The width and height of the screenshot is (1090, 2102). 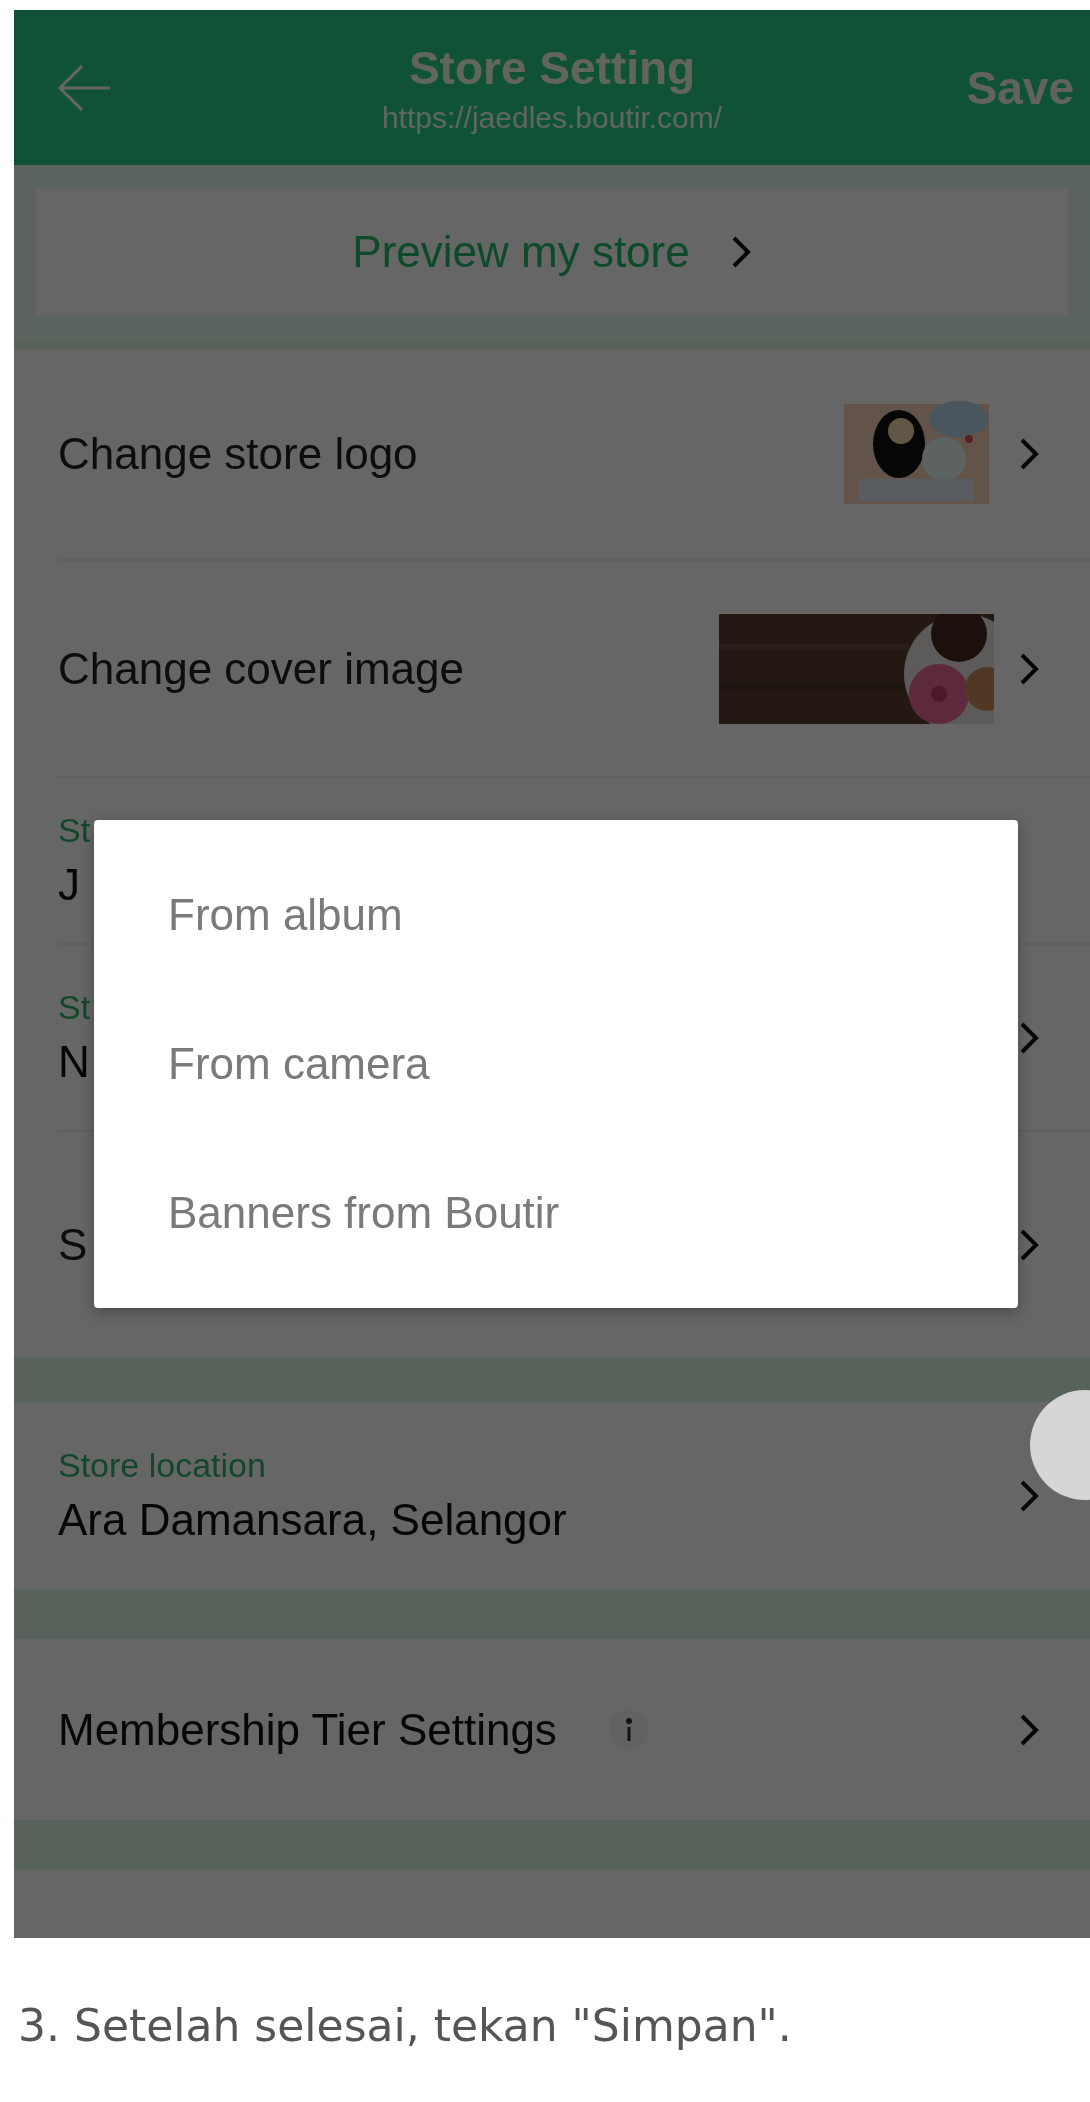 What do you see at coordinates (552, 67) in the screenshot?
I see `page-title: Store Setting` at bounding box center [552, 67].